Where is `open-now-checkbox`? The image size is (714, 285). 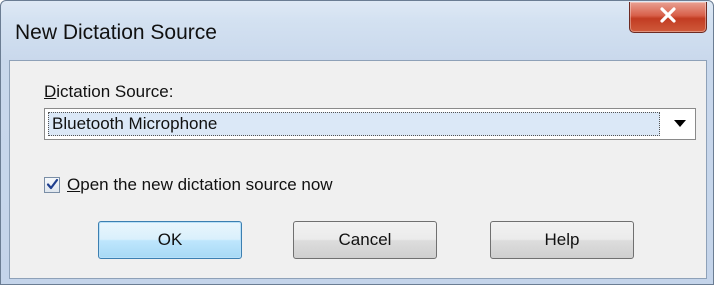
open-now-checkbox is located at coordinates (52, 185).